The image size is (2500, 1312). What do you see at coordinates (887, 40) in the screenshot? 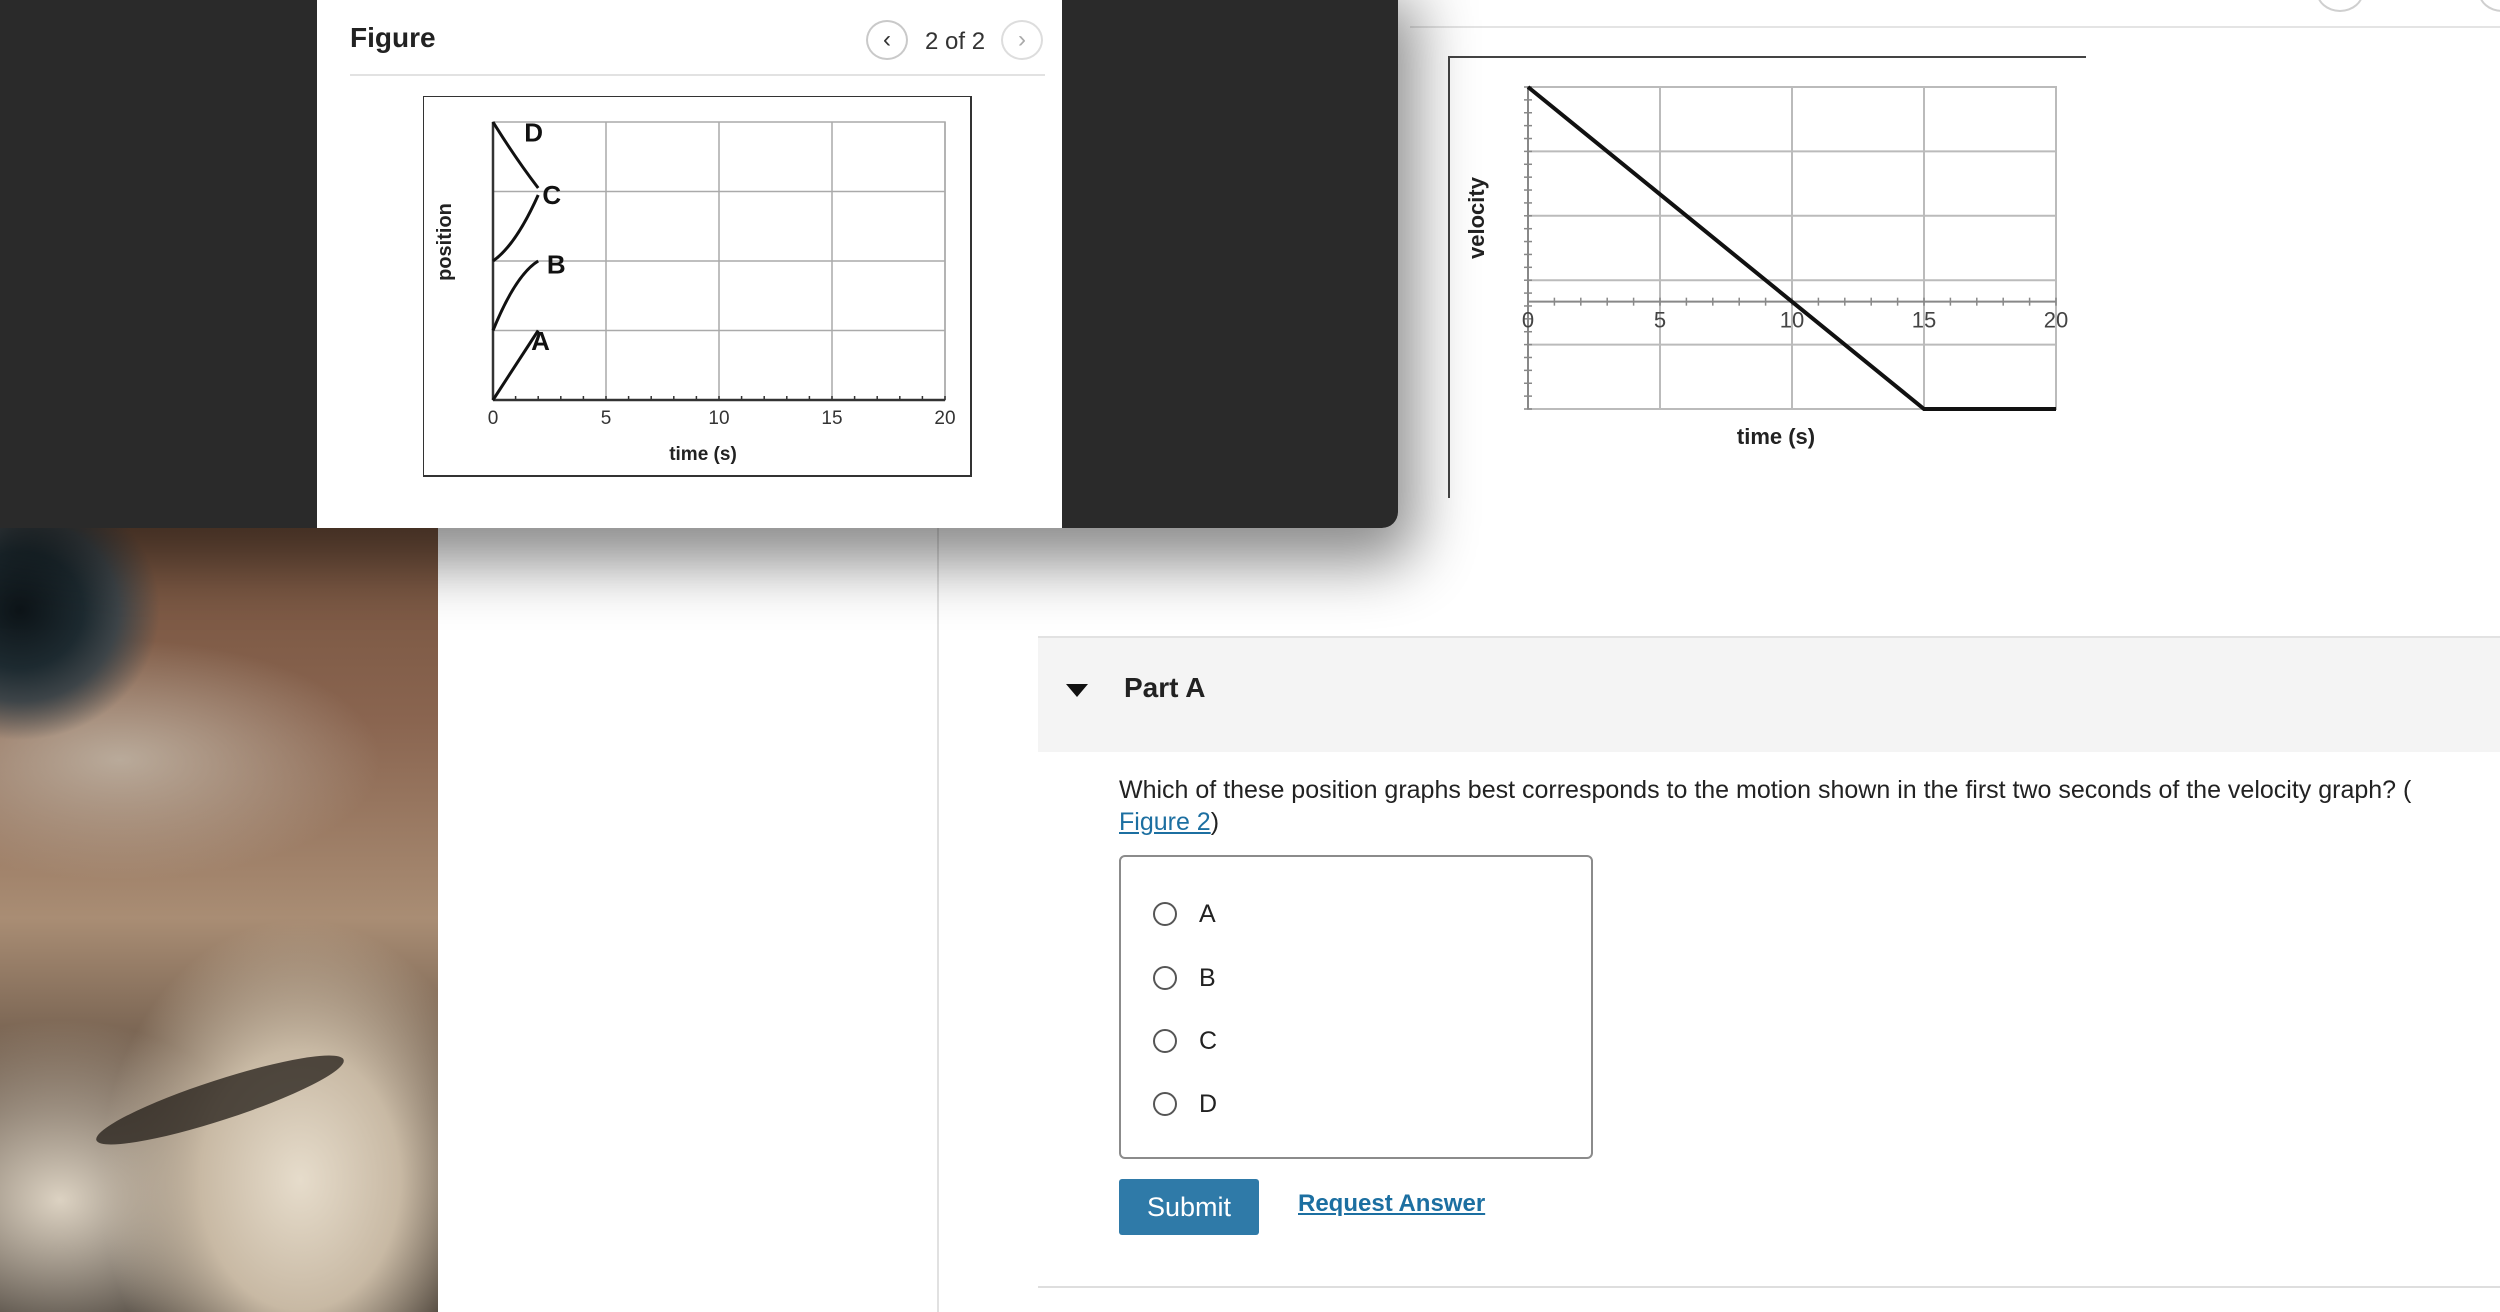
I see `chevron-left-icon: ‹` at bounding box center [887, 40].